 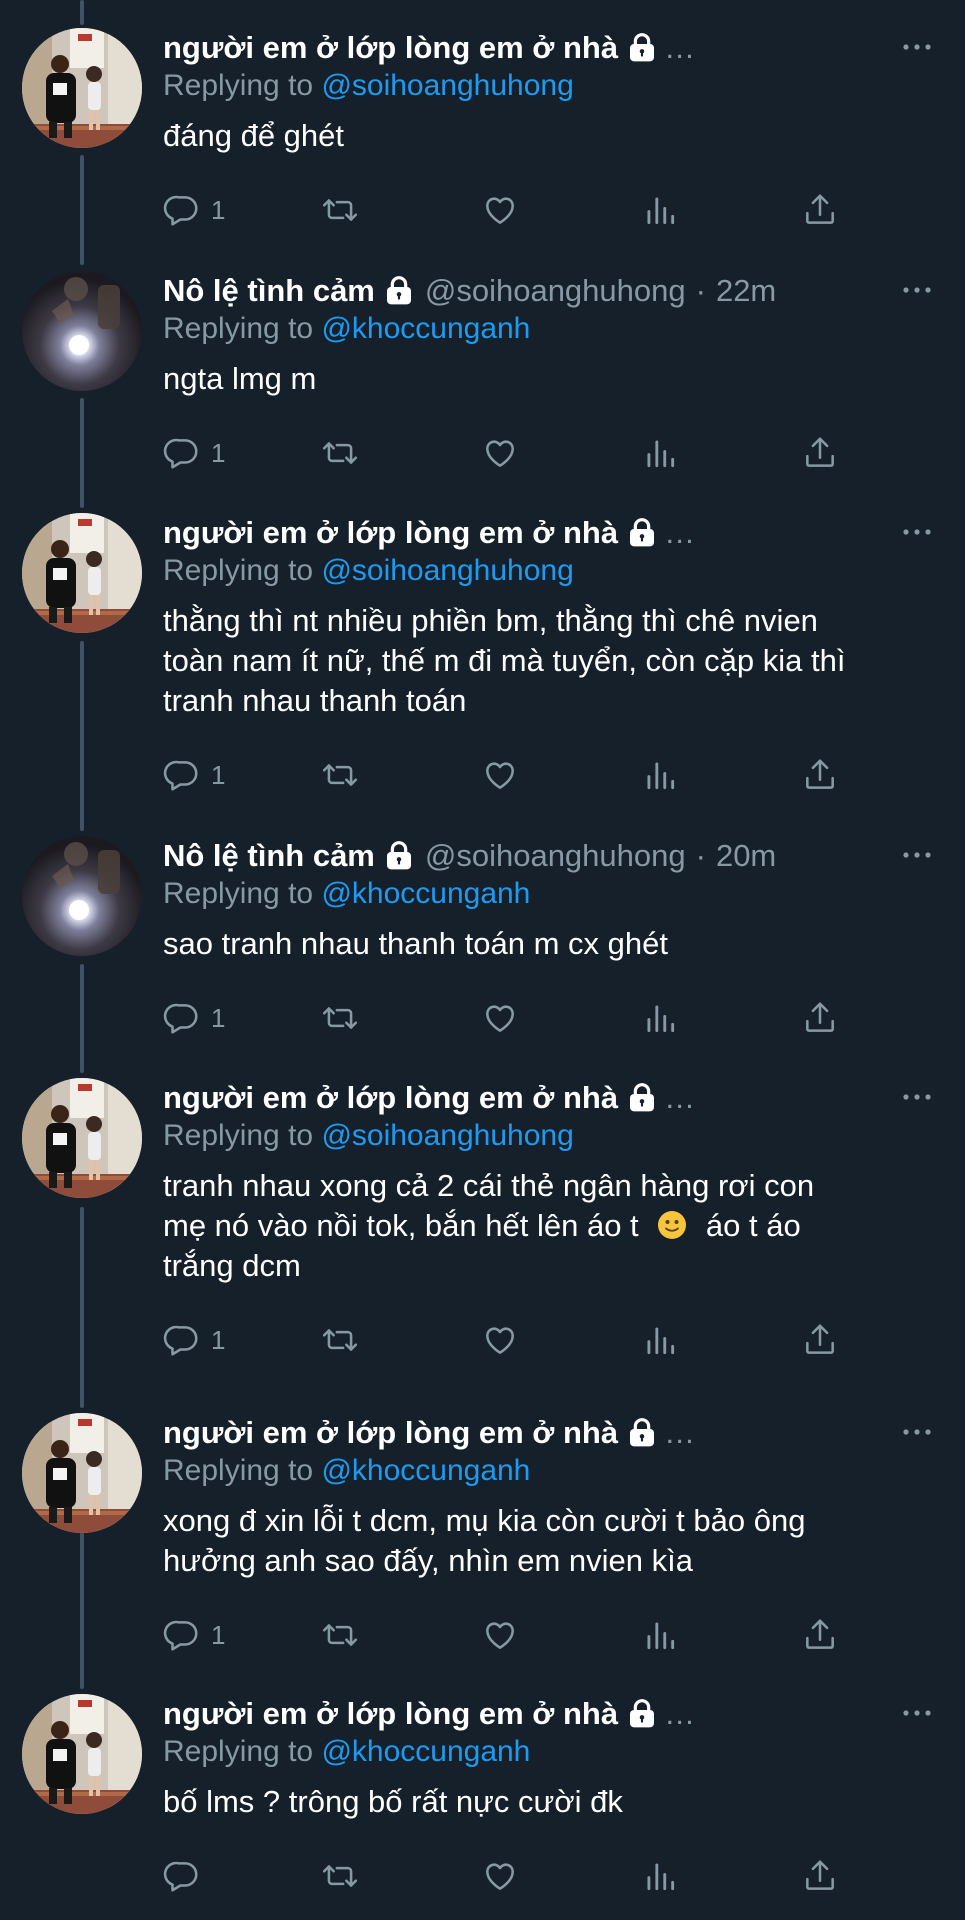 I want to click on tweet-text-line: sao tranh nhau thanh toán m cx ghét, so click(x=415, y=943).